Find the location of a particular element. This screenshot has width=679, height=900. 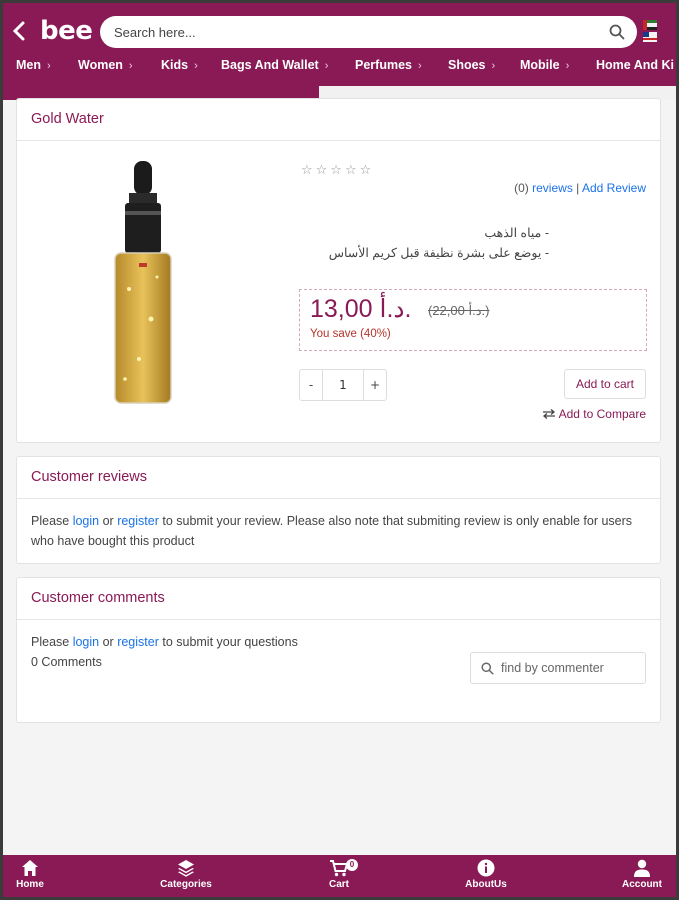

bottom-nav: Home Categories 0 Cart AboutUs Account is located at coordinates (339, 877).